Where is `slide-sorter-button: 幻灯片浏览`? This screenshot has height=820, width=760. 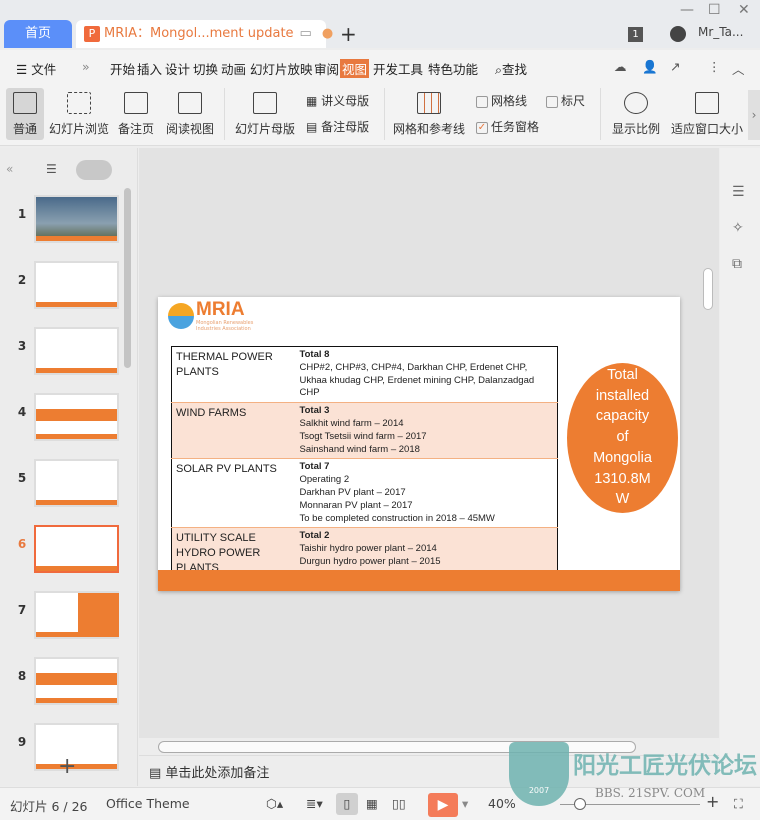
slide-sorter-button: 幻灯片浏览 is located at coordinates (79, 112).